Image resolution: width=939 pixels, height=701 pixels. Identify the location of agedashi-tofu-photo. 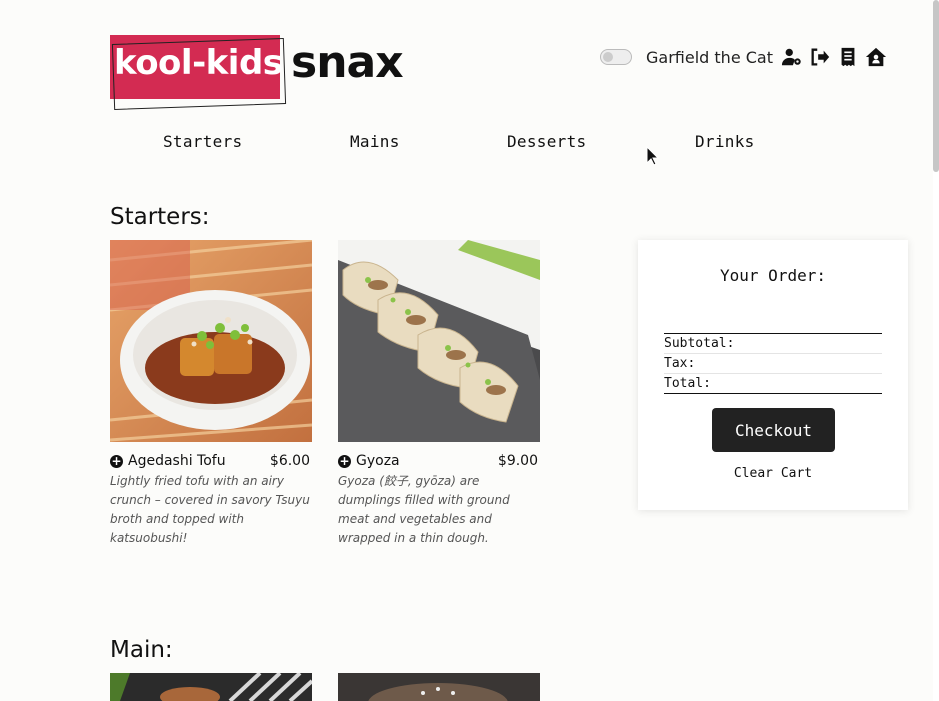
(211, 341).